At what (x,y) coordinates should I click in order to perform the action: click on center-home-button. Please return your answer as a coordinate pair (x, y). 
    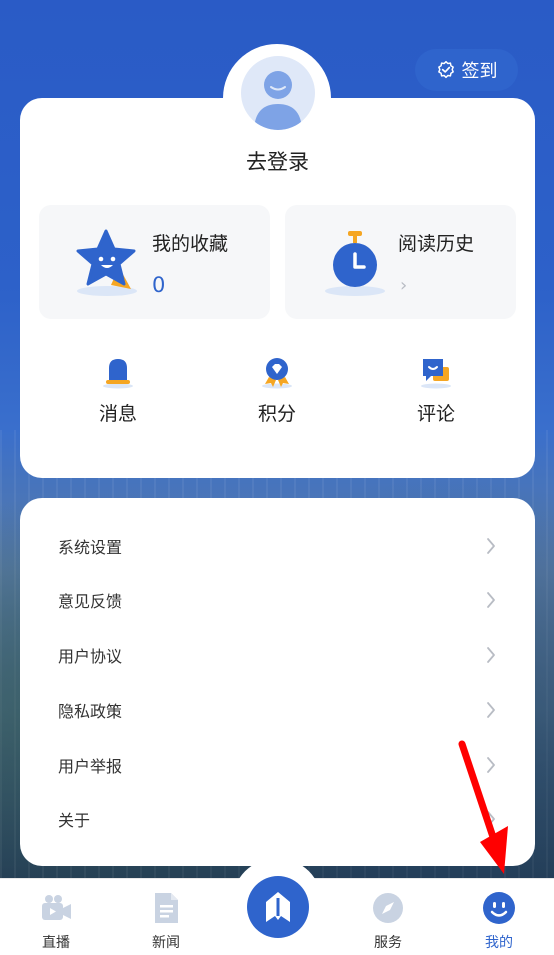
    Looking at the image, I should click on (278, 907).